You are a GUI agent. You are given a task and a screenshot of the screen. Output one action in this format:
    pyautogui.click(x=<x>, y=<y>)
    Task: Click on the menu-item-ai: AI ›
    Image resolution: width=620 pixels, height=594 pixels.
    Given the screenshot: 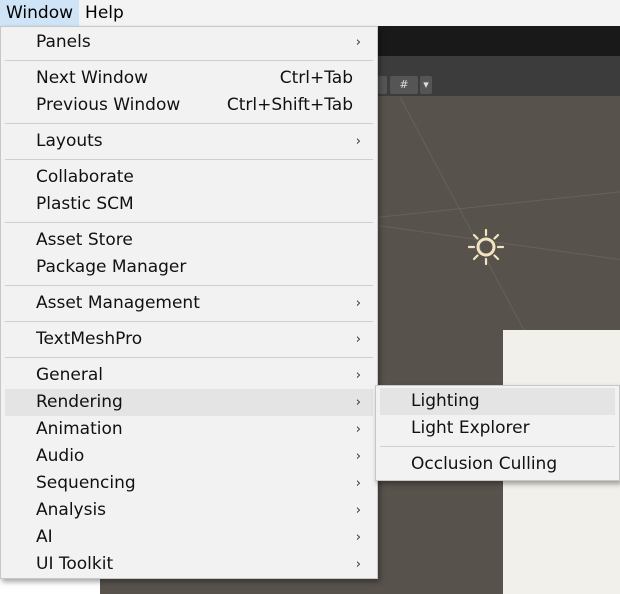 What is the action you would take?
    pyautogui.click(x=189, y=537)
    